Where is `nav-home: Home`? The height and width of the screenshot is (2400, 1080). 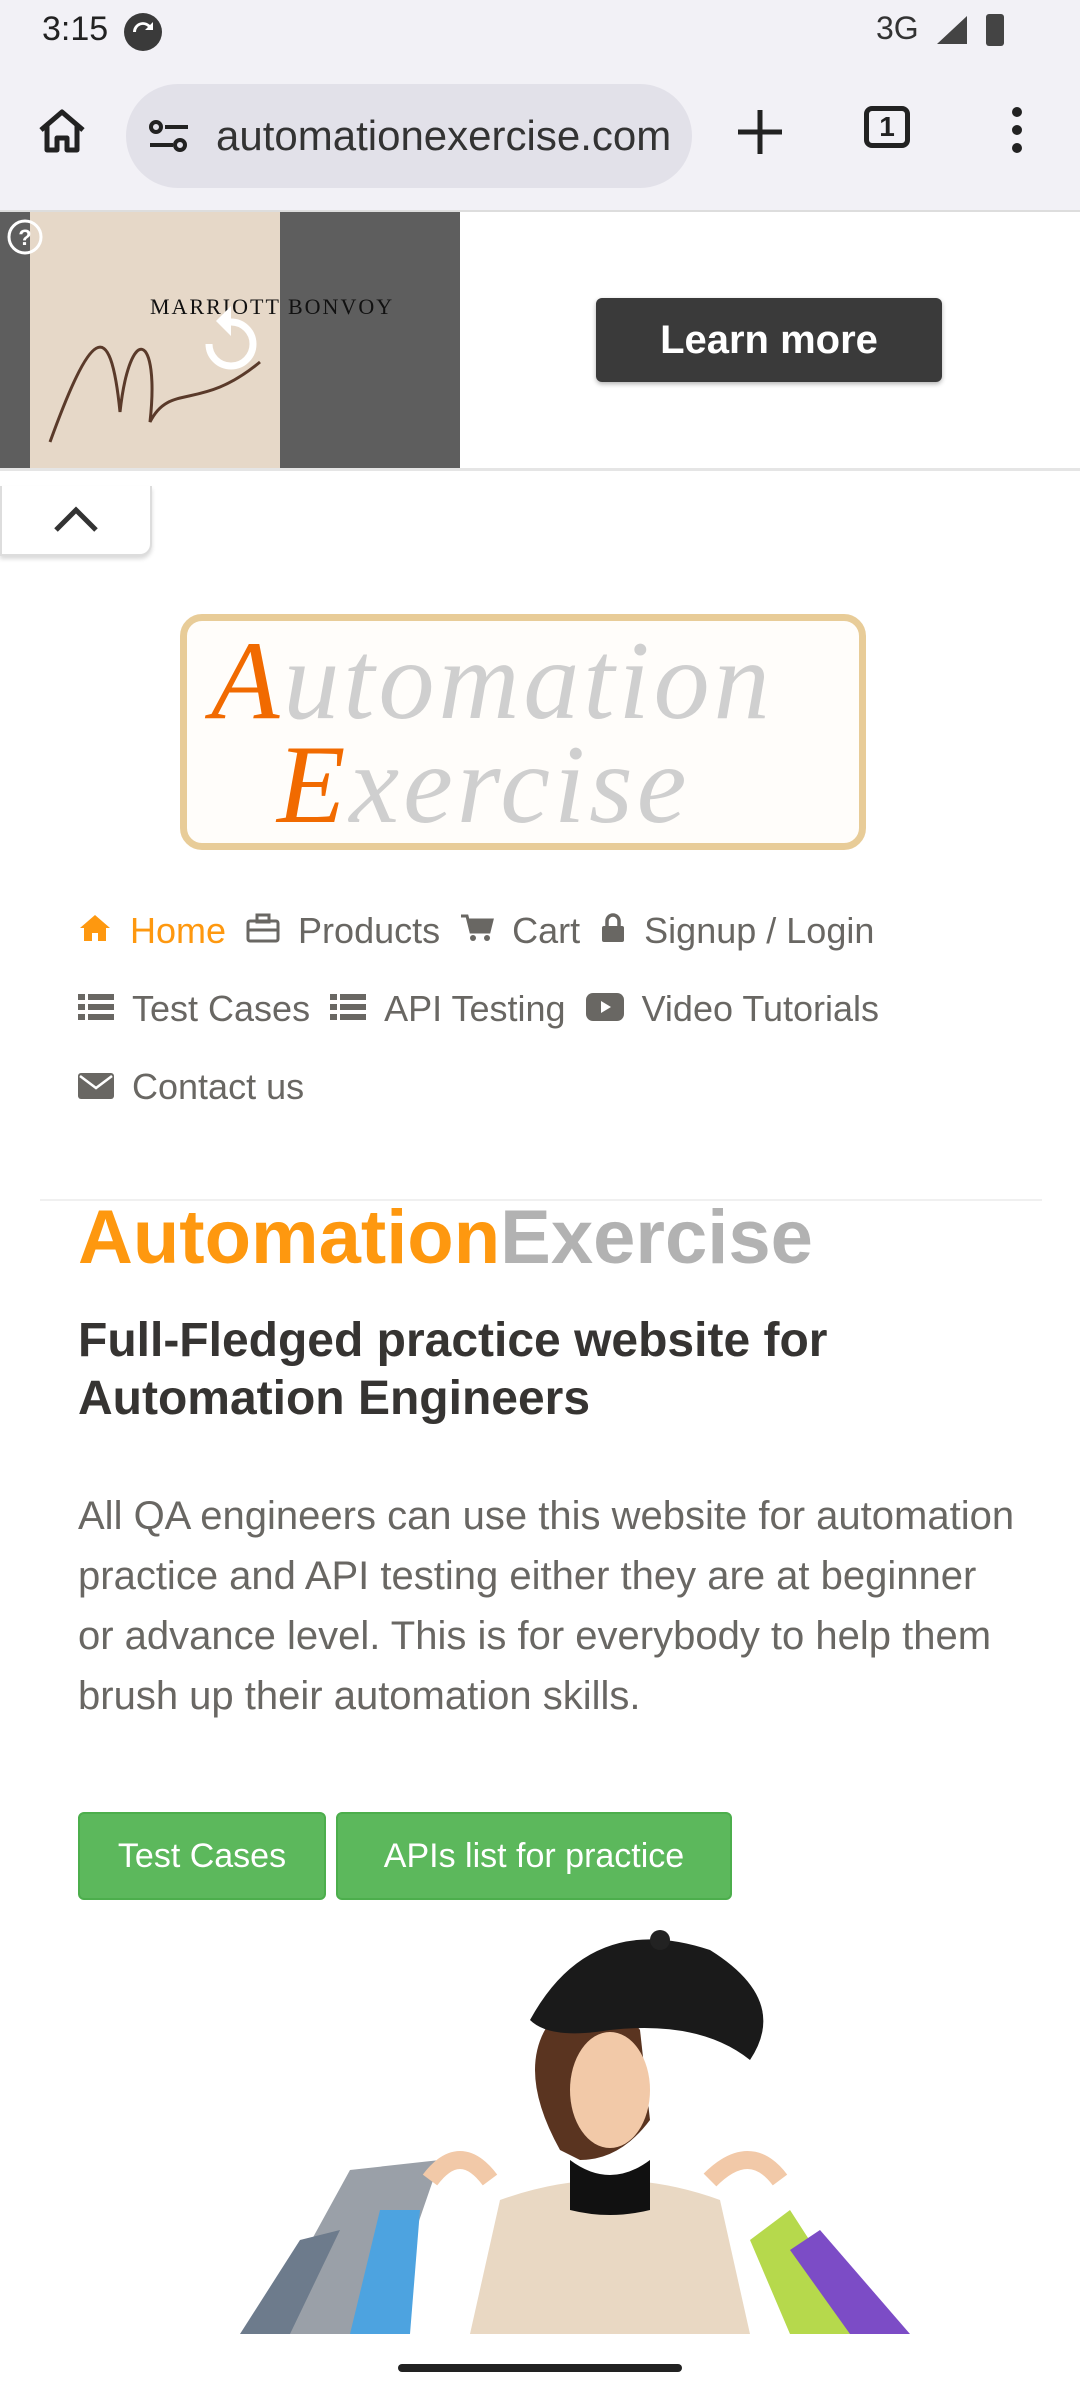 nav-home: Home is located at coordinates (152, 931).